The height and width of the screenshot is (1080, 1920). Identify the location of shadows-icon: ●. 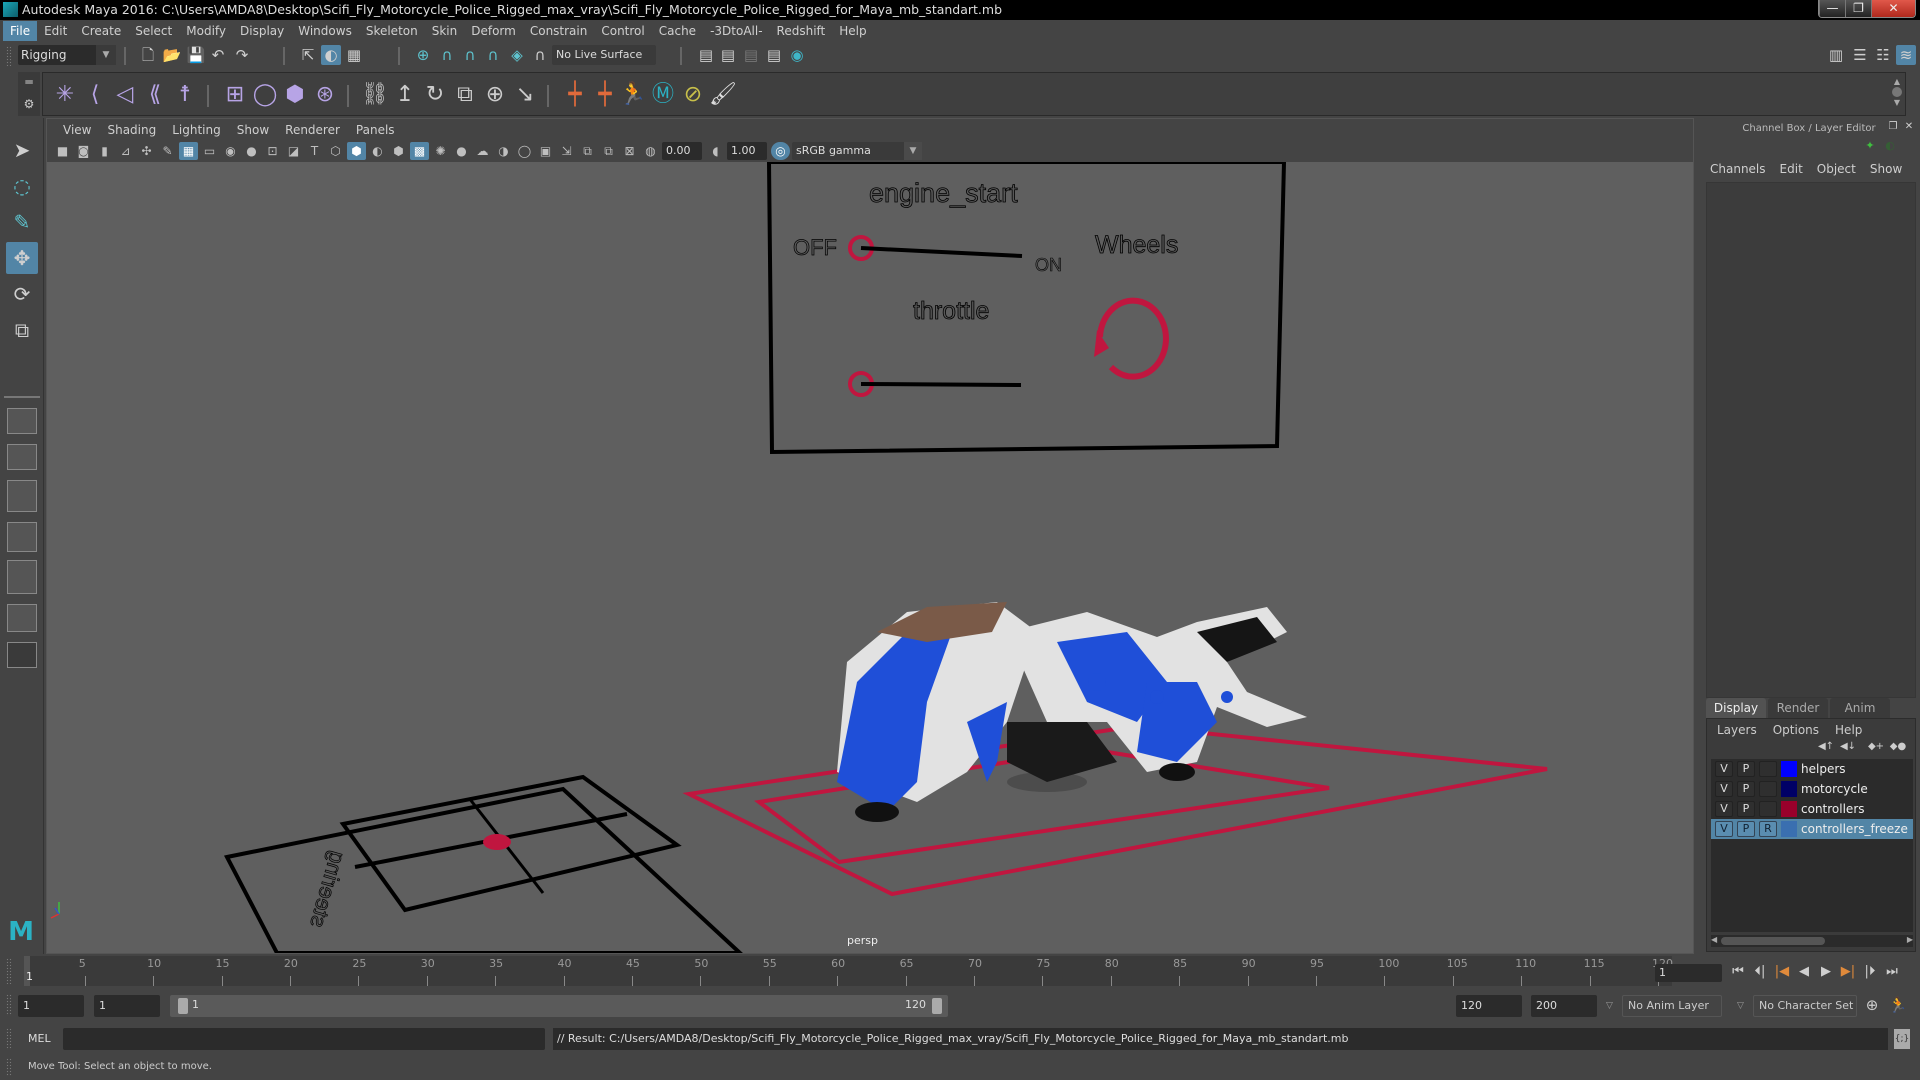
(461, 151).